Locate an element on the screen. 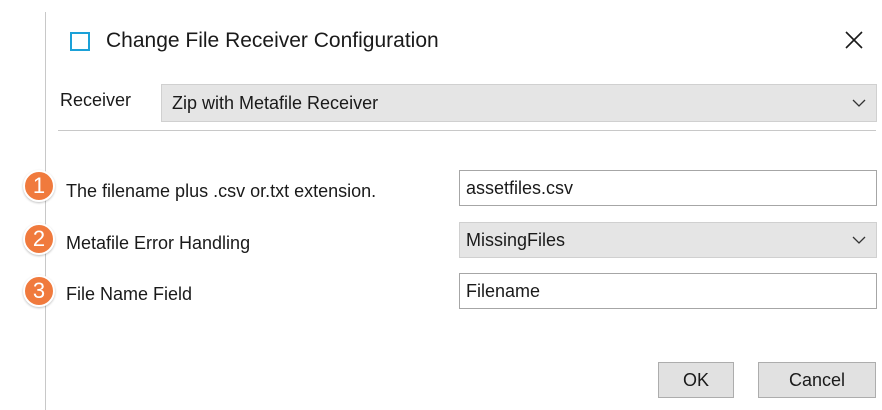 The width and height of the screenshot is (882, 410). file-name-field-input is located at coordinates (668, 291).